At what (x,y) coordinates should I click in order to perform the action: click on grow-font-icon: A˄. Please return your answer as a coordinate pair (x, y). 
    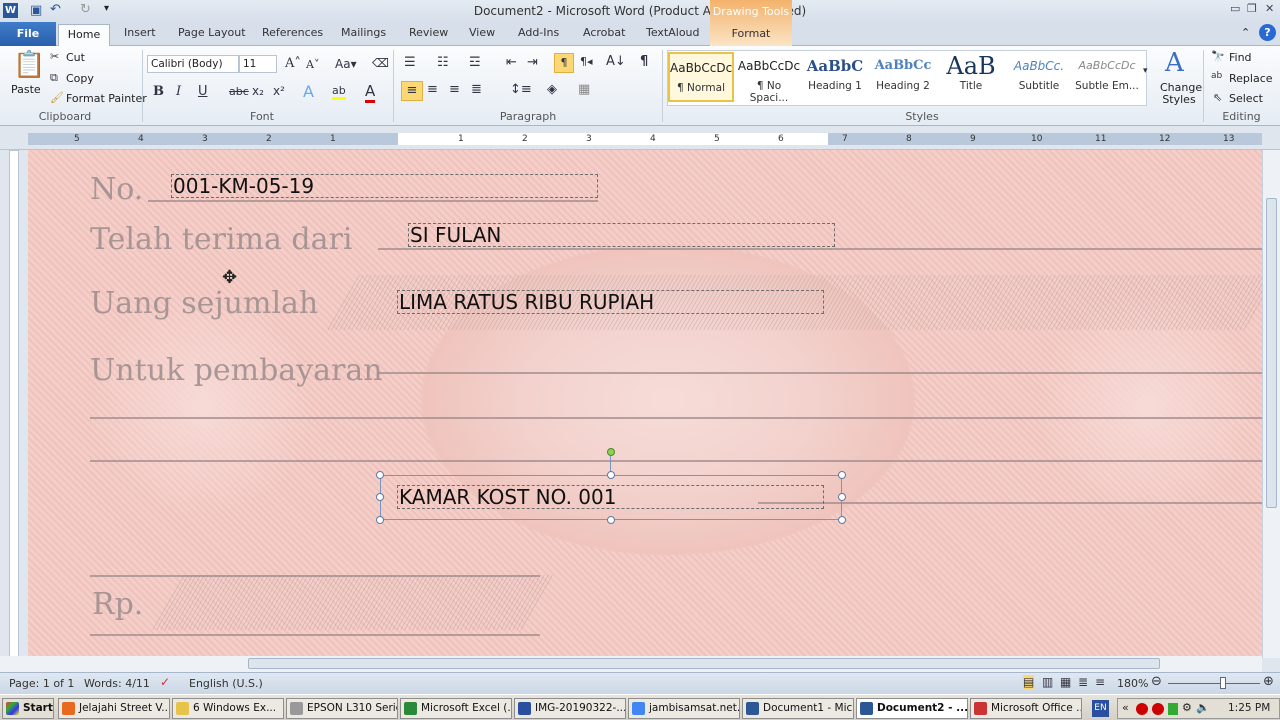
    Looking at the image, I should click on (293, 63).